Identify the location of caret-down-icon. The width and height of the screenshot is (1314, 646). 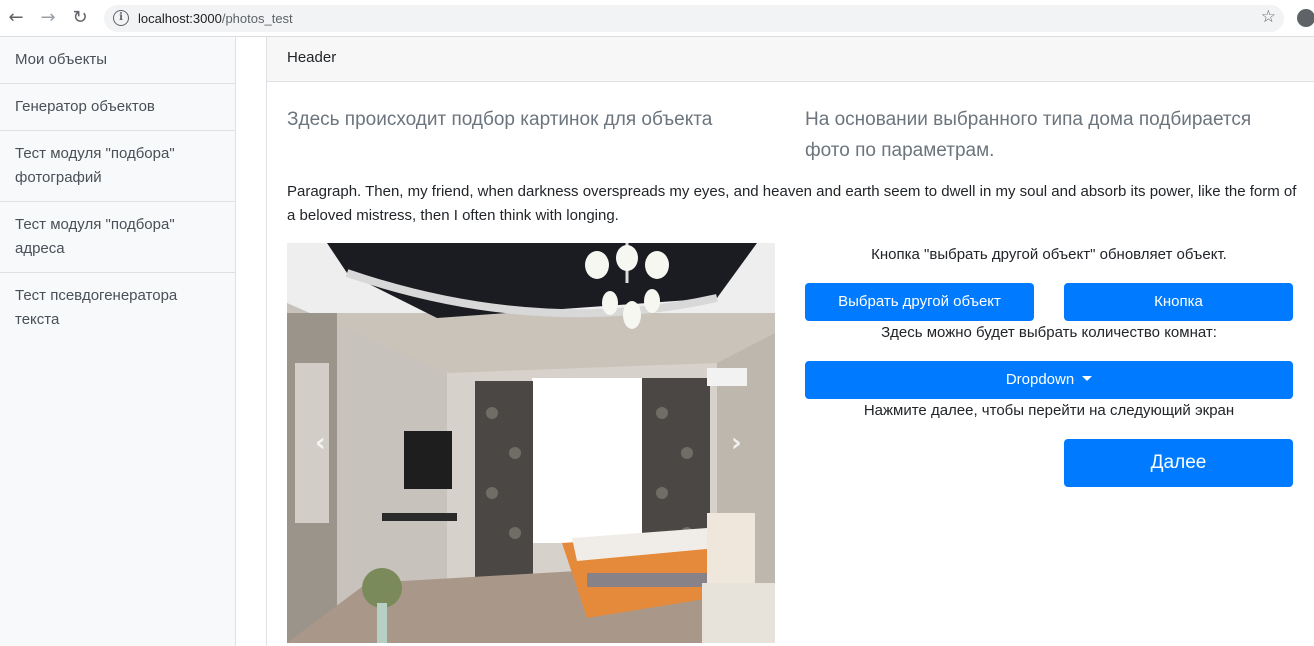
(1087, 379).